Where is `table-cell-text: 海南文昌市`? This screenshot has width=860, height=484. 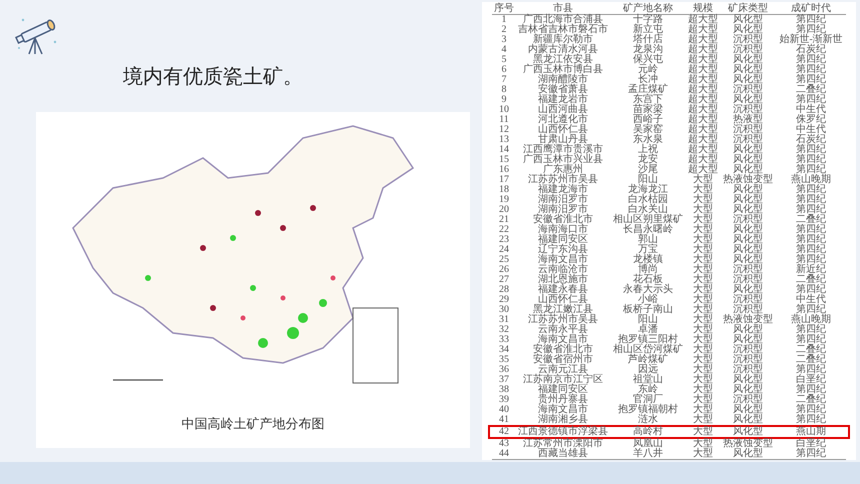 table-cell-text: 海南文昌市 is located at coordinates (563, 260).